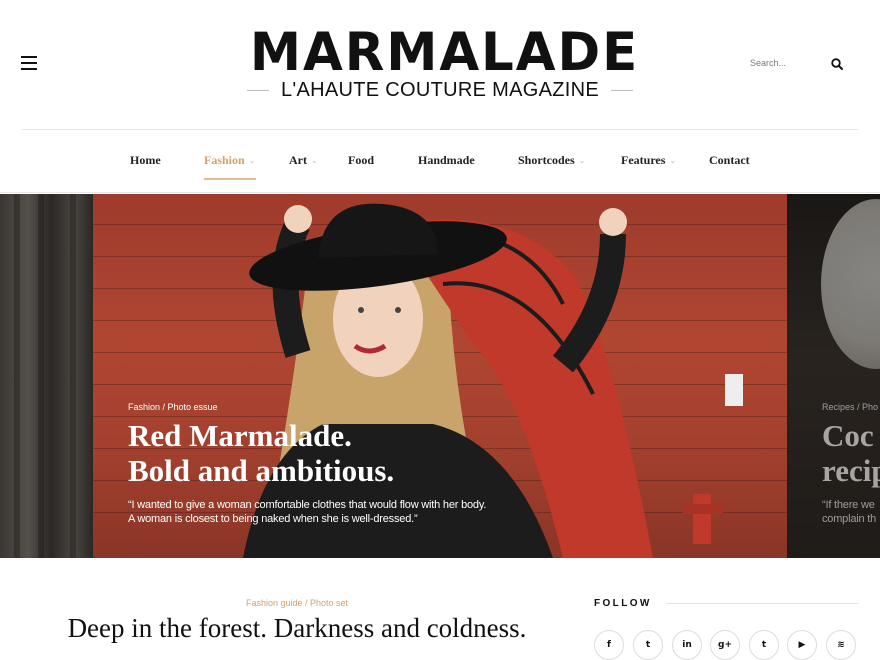  What do you see at coordinates (29, 63) in the screenshot?
I see `hamburger-menu-icon` at bounding box center [29, 63].